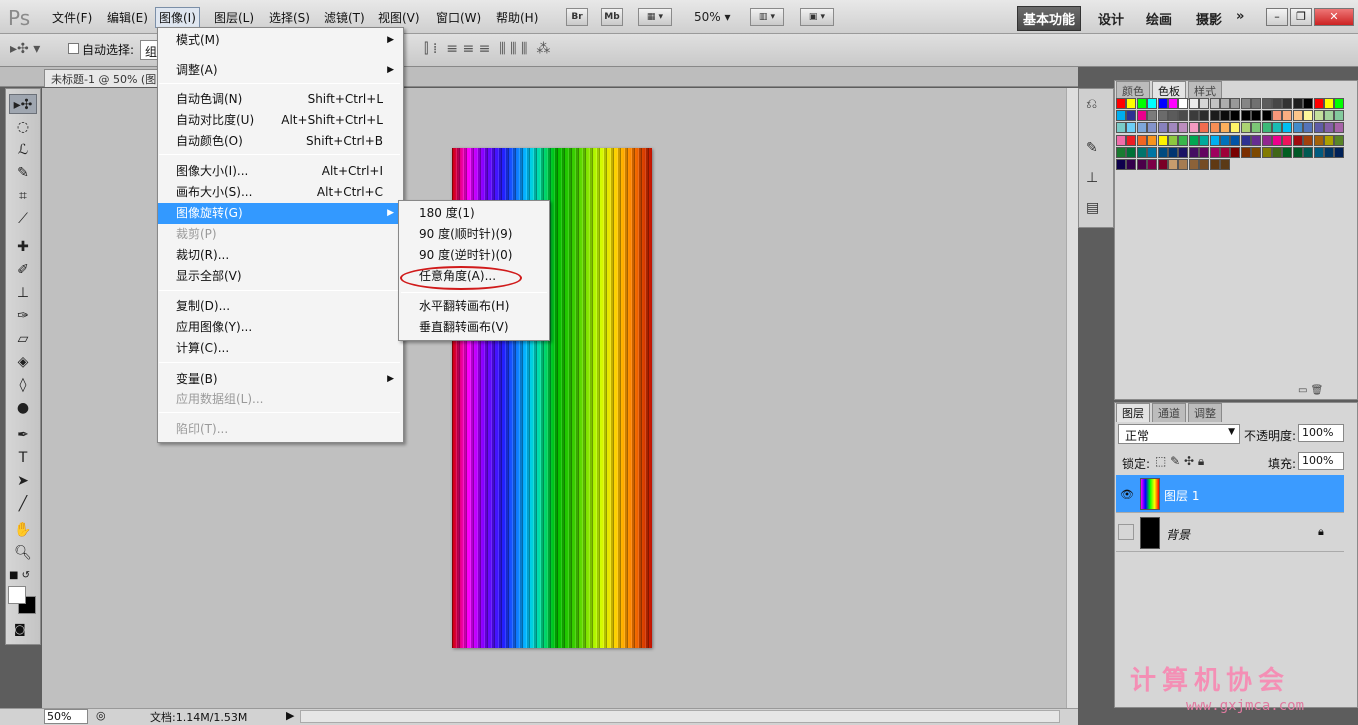  I want to click on image-menu-item: 显示全部(V), so click(279, 276).